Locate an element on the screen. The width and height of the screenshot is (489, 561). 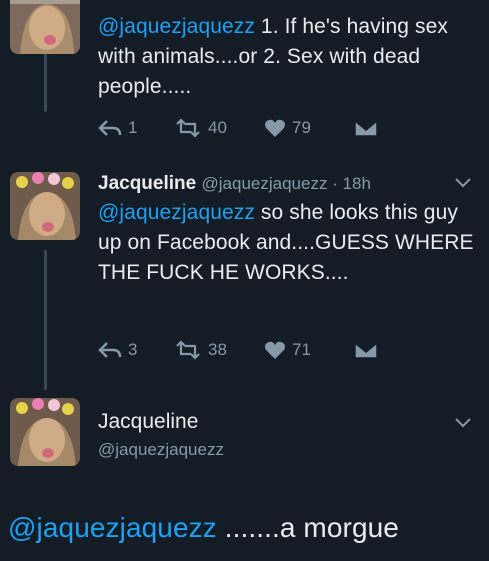
reply-button: 1 is located at coordinates (136, 128).